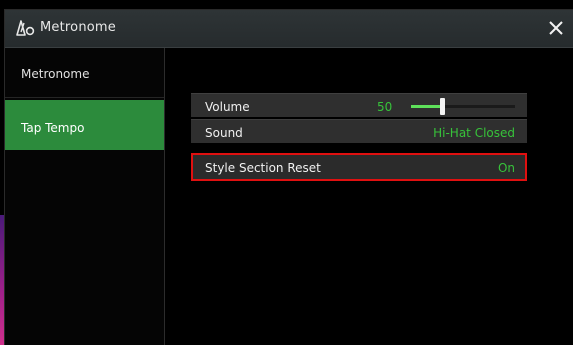  What do you see at coordinates (25, 28) in the screenshot?
I see `metronome-icon` at bounding box center [25, 28].